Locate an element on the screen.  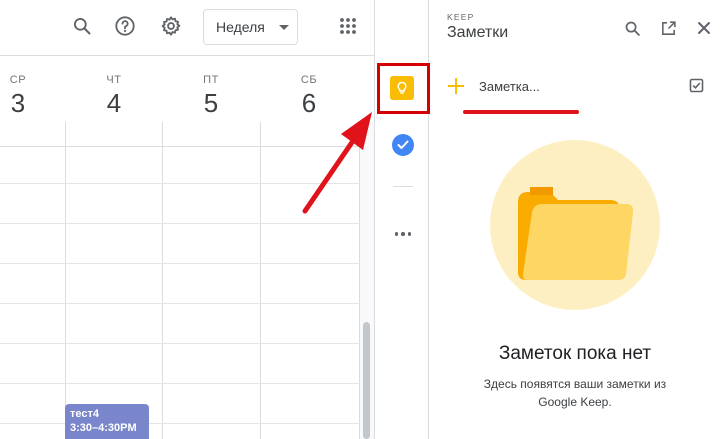
day-column-thu: ЧТ 4 is located at coordinates (114, 96).